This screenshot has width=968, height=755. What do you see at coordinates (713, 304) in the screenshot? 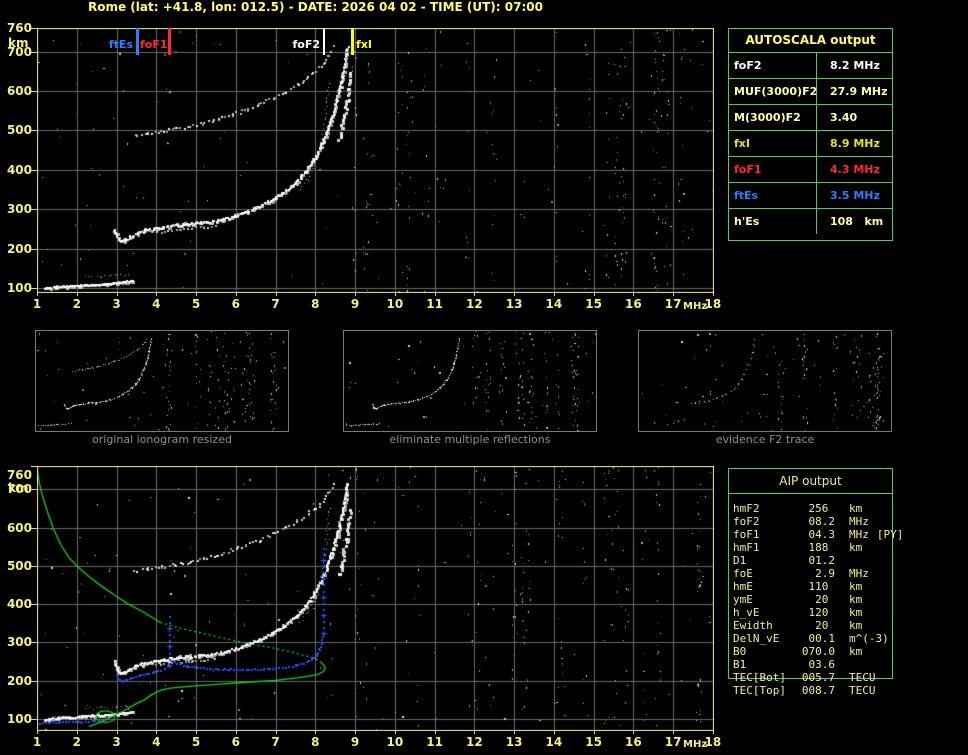
I see `x-axis-label: 18` at bounding box center [713, 304].